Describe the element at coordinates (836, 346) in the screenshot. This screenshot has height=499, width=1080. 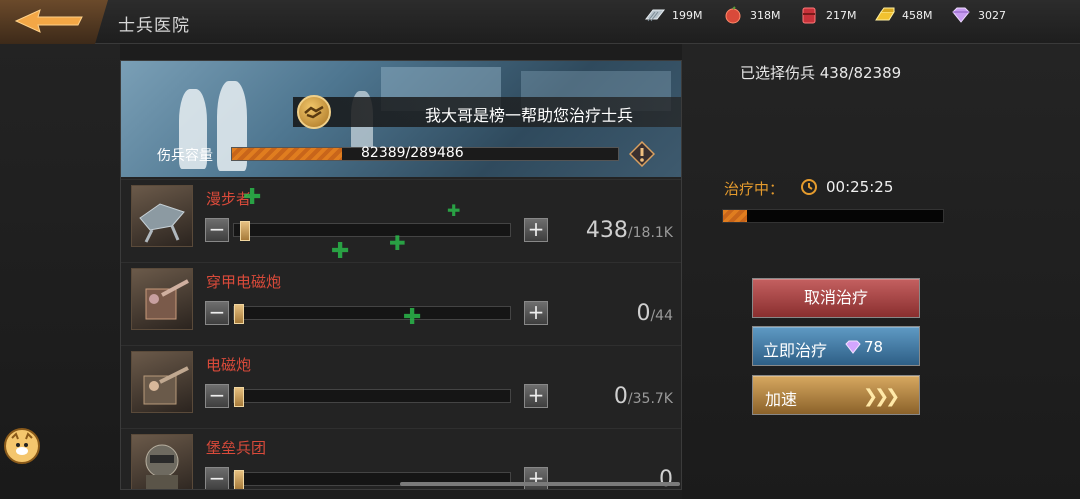
I see `instant-heal-button: 立即治疗 78` at that location.